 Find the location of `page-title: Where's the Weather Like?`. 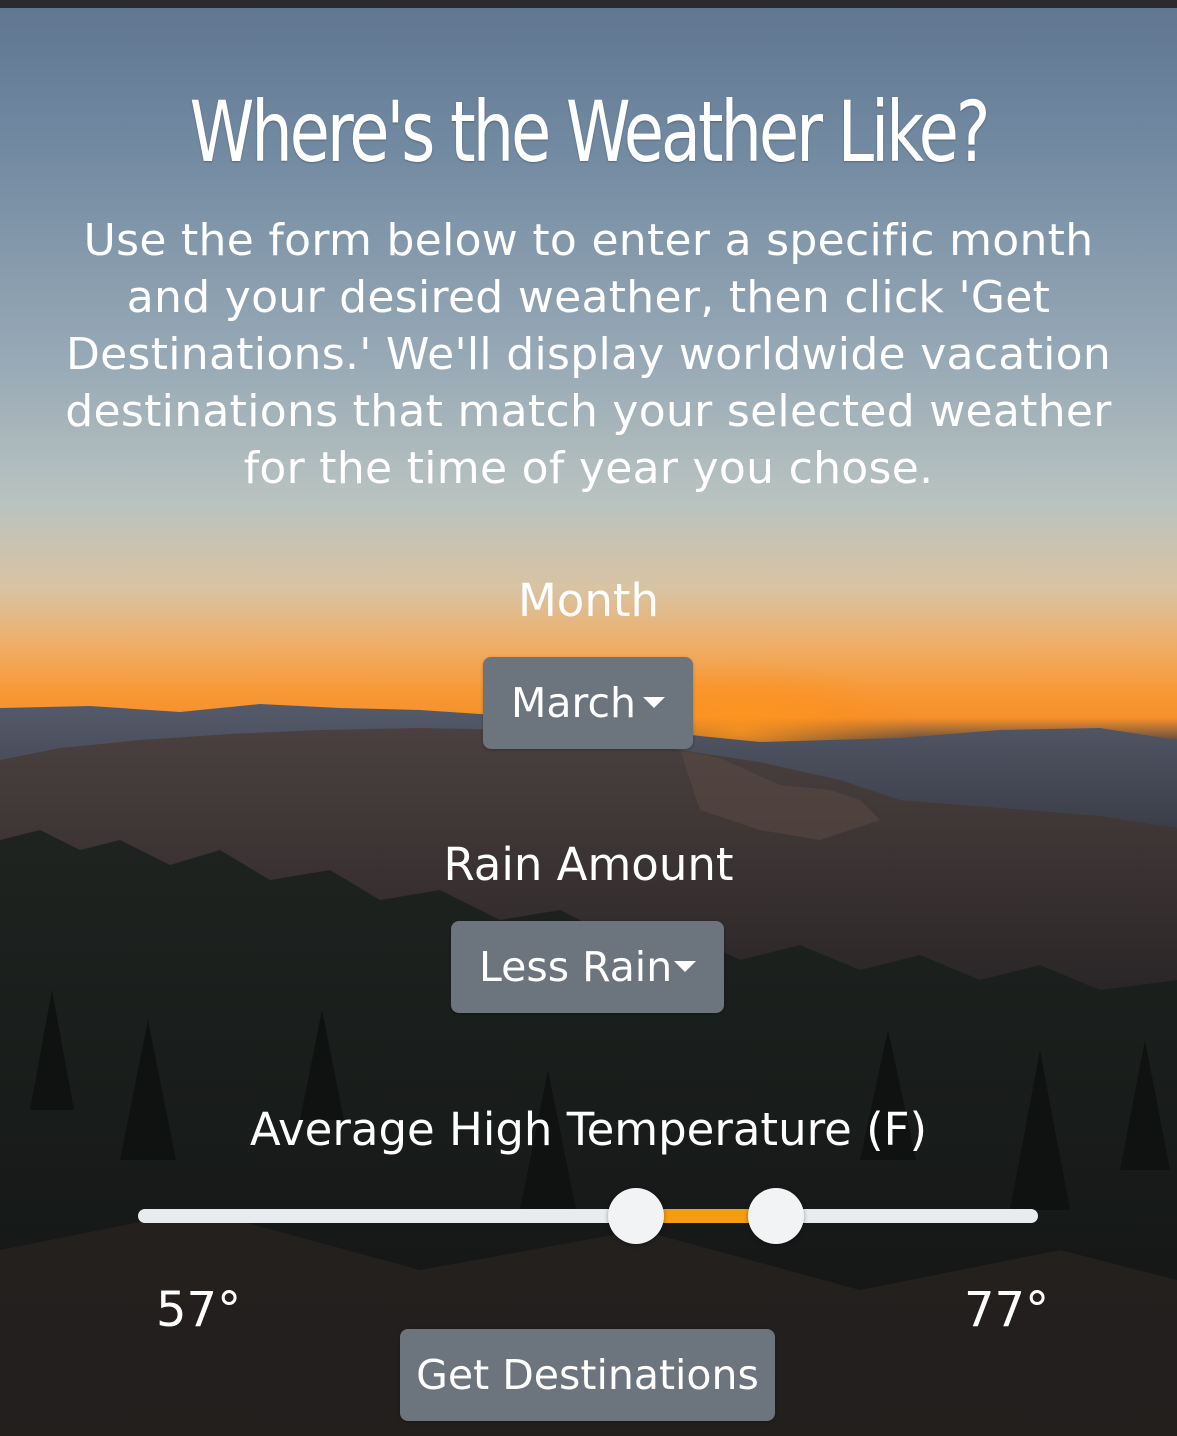

page-title: Where's the Weather Like? is located at coordinates (590, 132).